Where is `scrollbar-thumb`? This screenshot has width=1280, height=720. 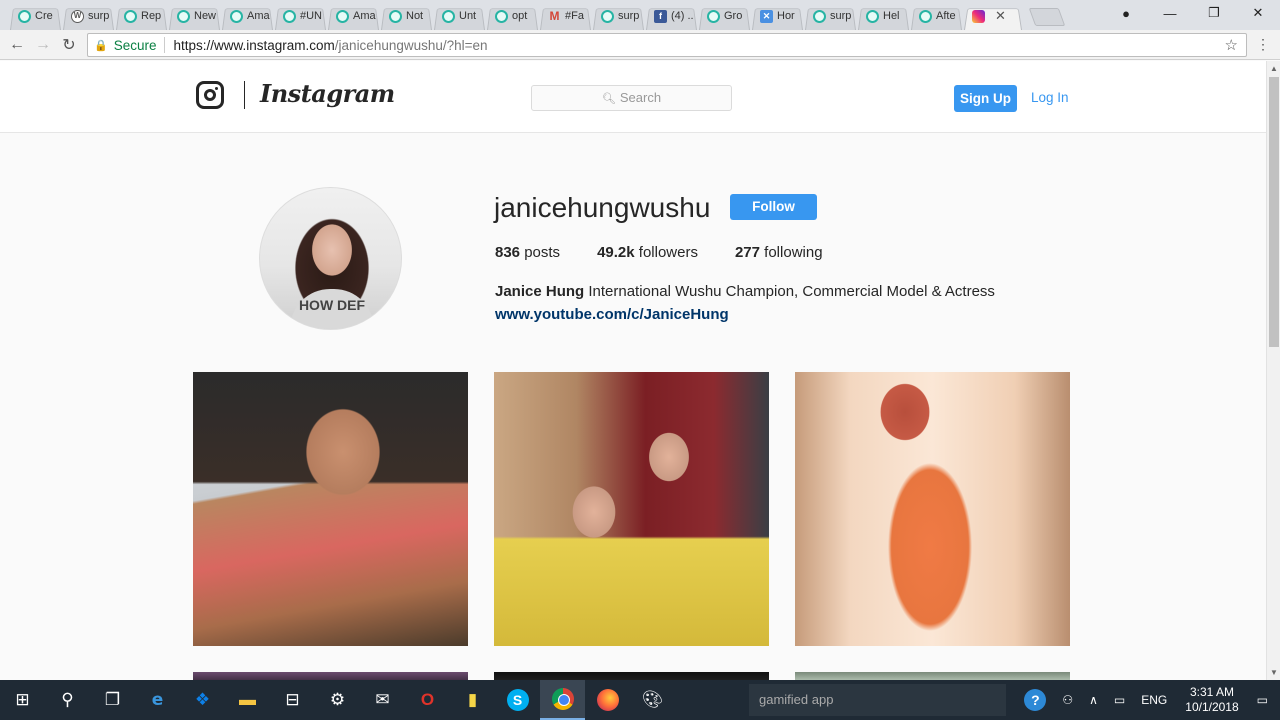
scrollbar-thumb is located at coordinates (1274, 212).